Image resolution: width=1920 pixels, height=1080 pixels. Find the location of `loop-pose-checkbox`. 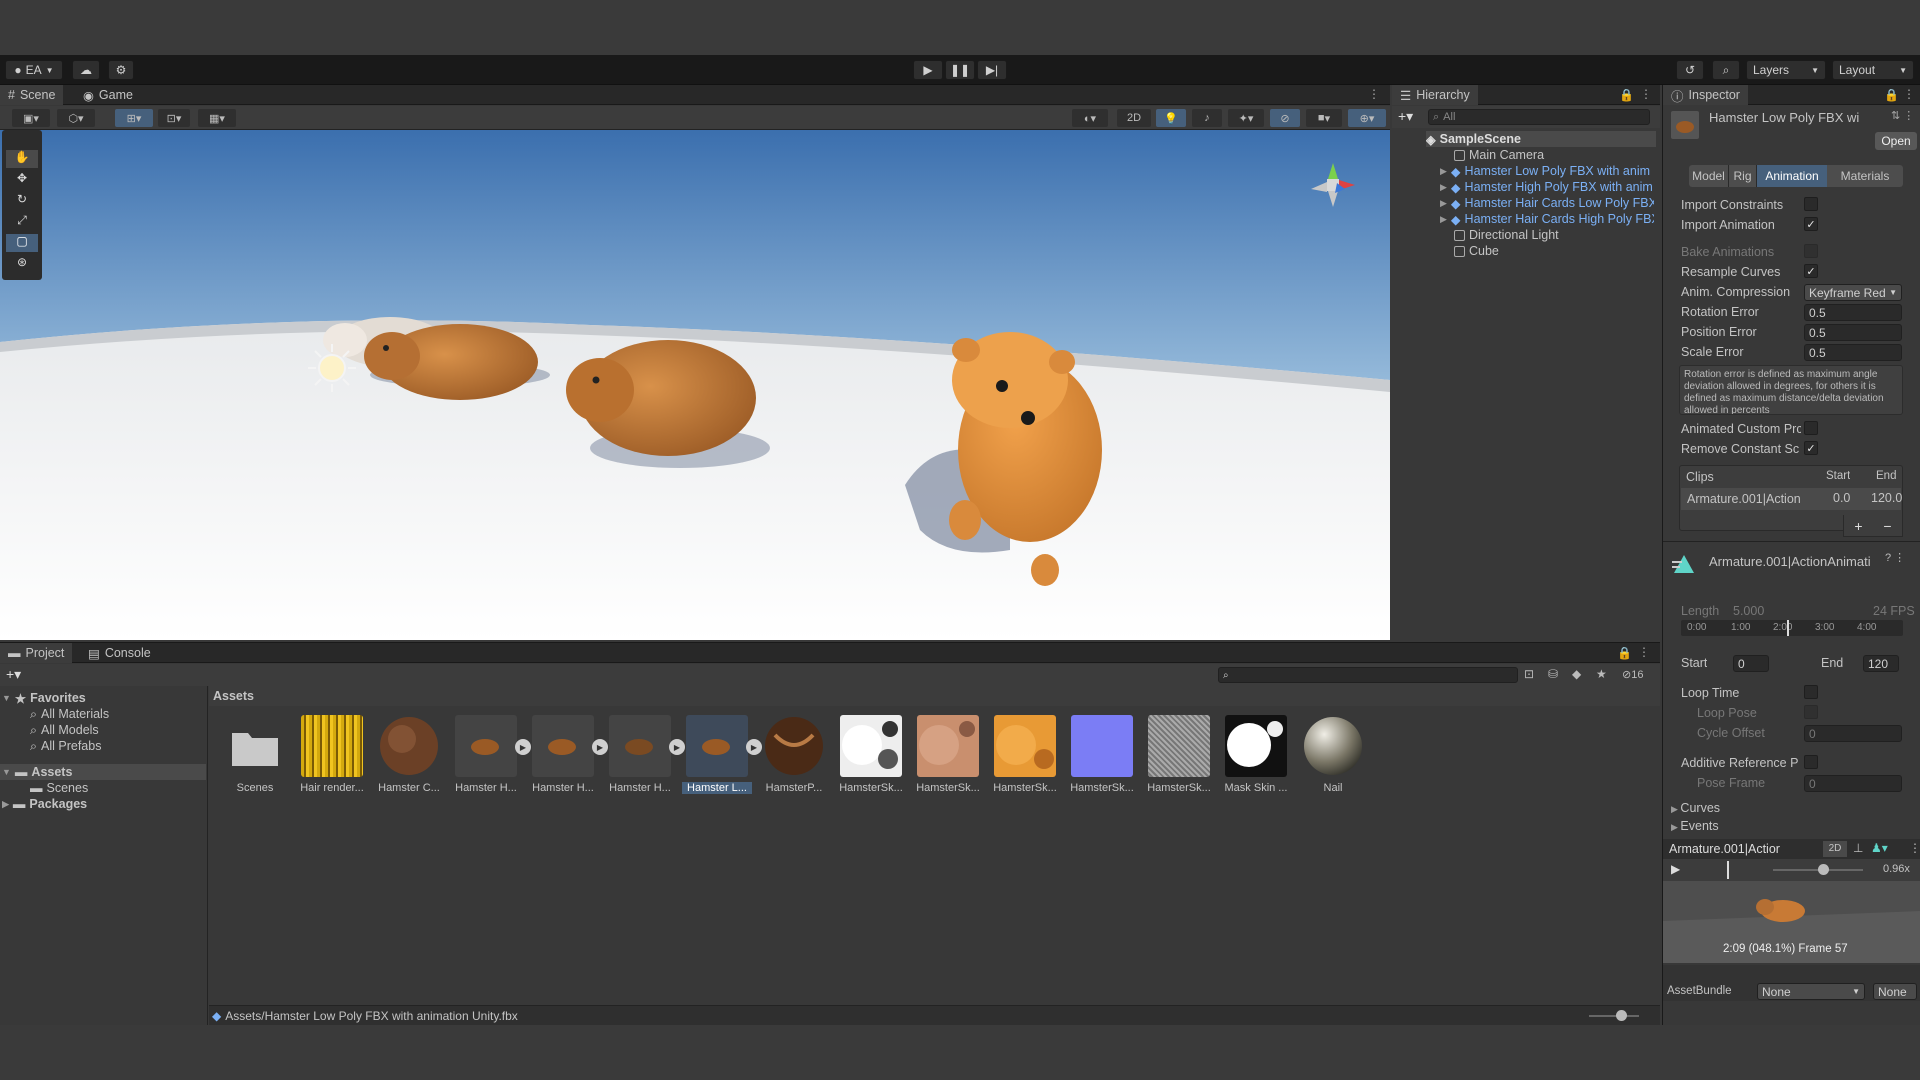

loop-pose-checkbox is located at coordinates (1811, 712).